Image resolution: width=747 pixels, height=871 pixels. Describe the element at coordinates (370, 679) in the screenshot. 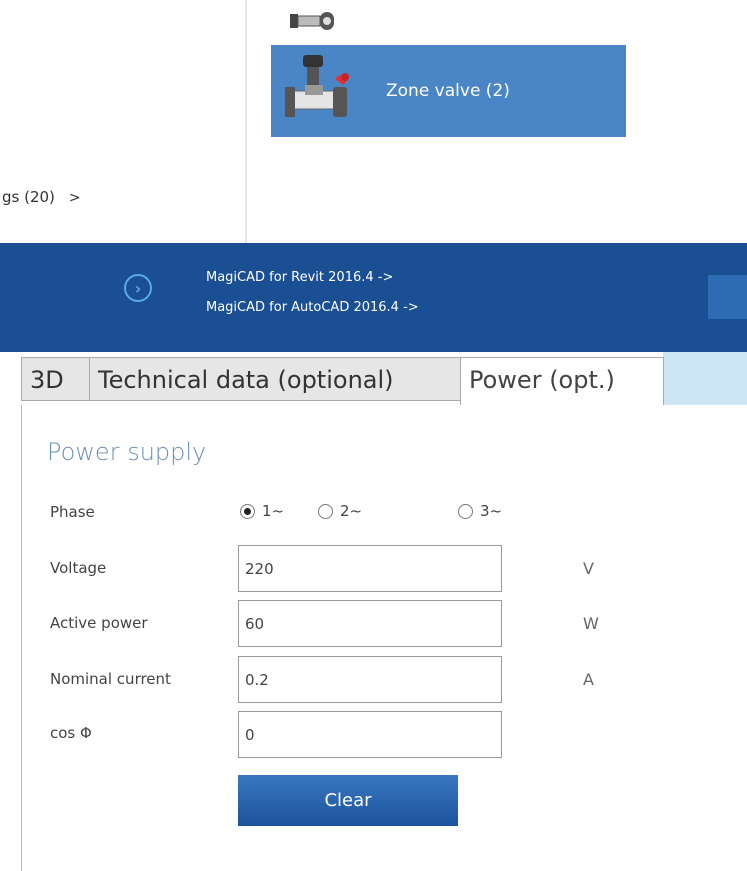

I see `nominal-current-input` at that location.